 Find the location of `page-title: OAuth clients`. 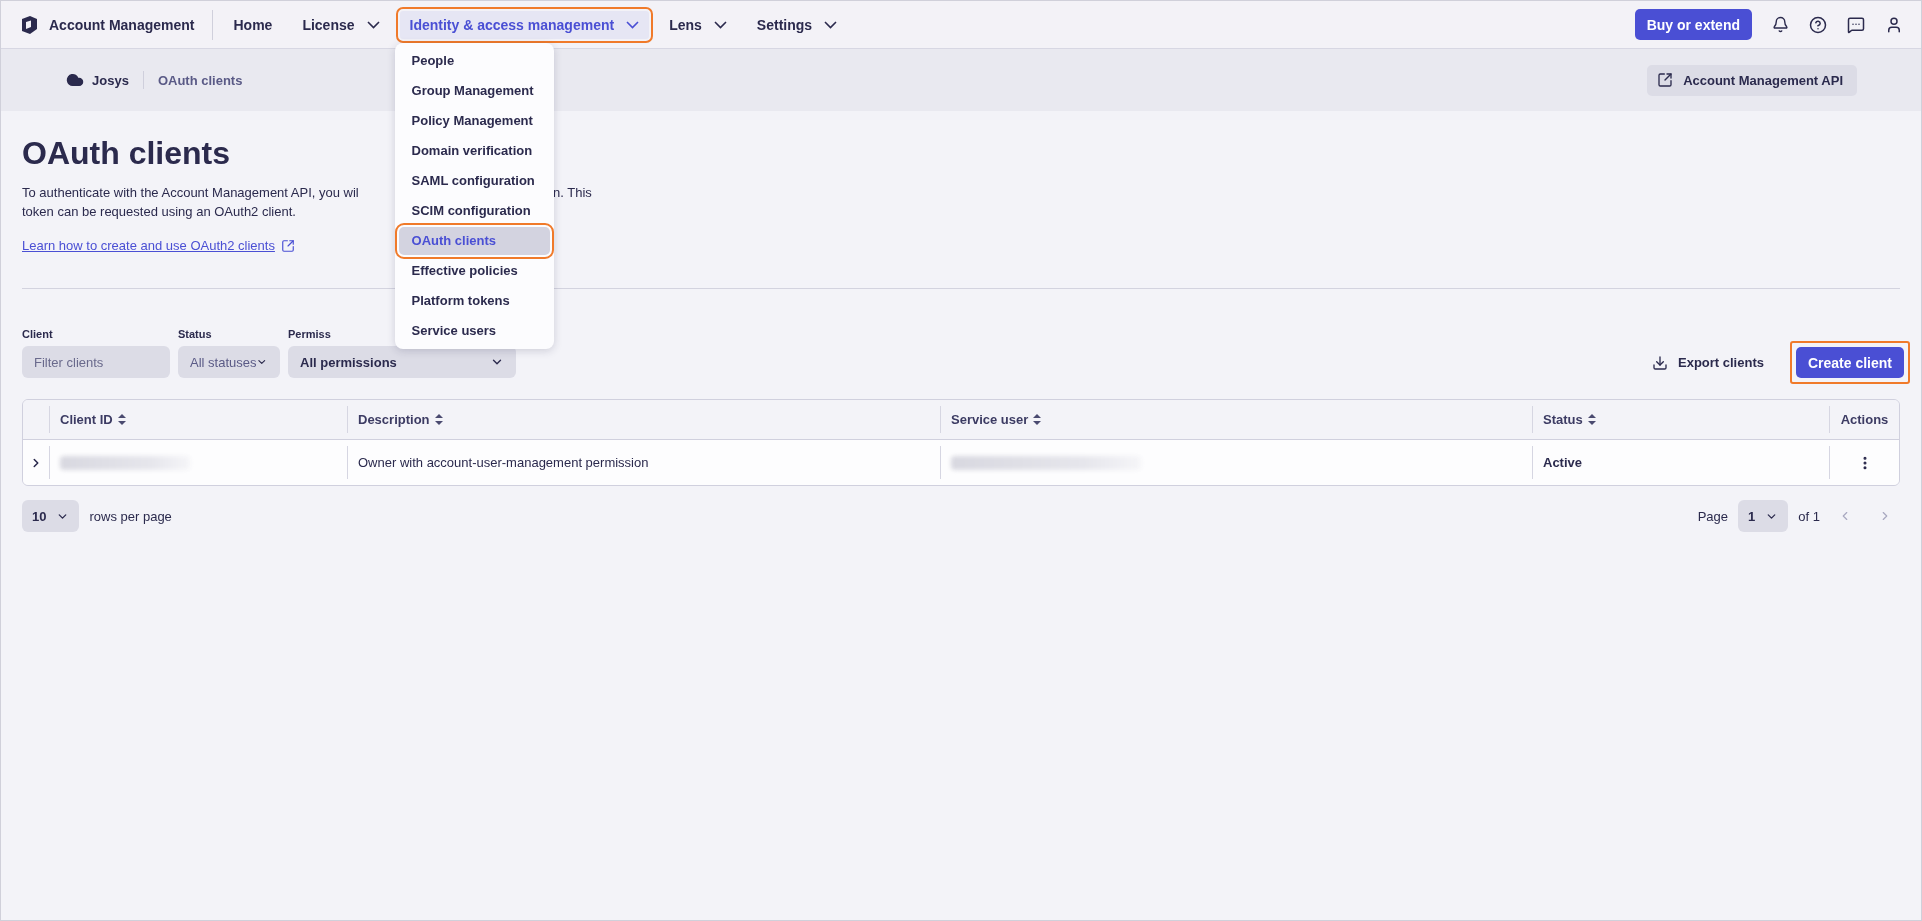

page-title: OAuth clients is located at coordinates (126, 153).